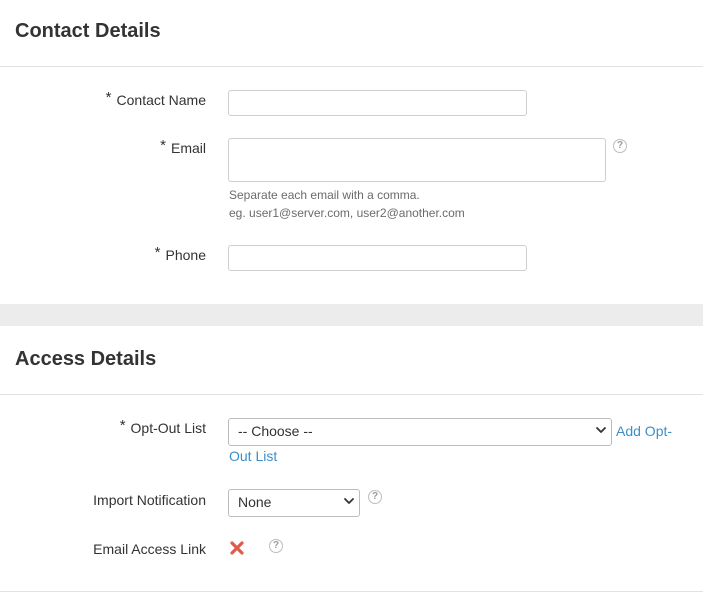 This screenshot has width=703, height=593. Describe the element at coordinates (86, 359) in the screenshot. I see `access-details-title: Access Details` at that location.